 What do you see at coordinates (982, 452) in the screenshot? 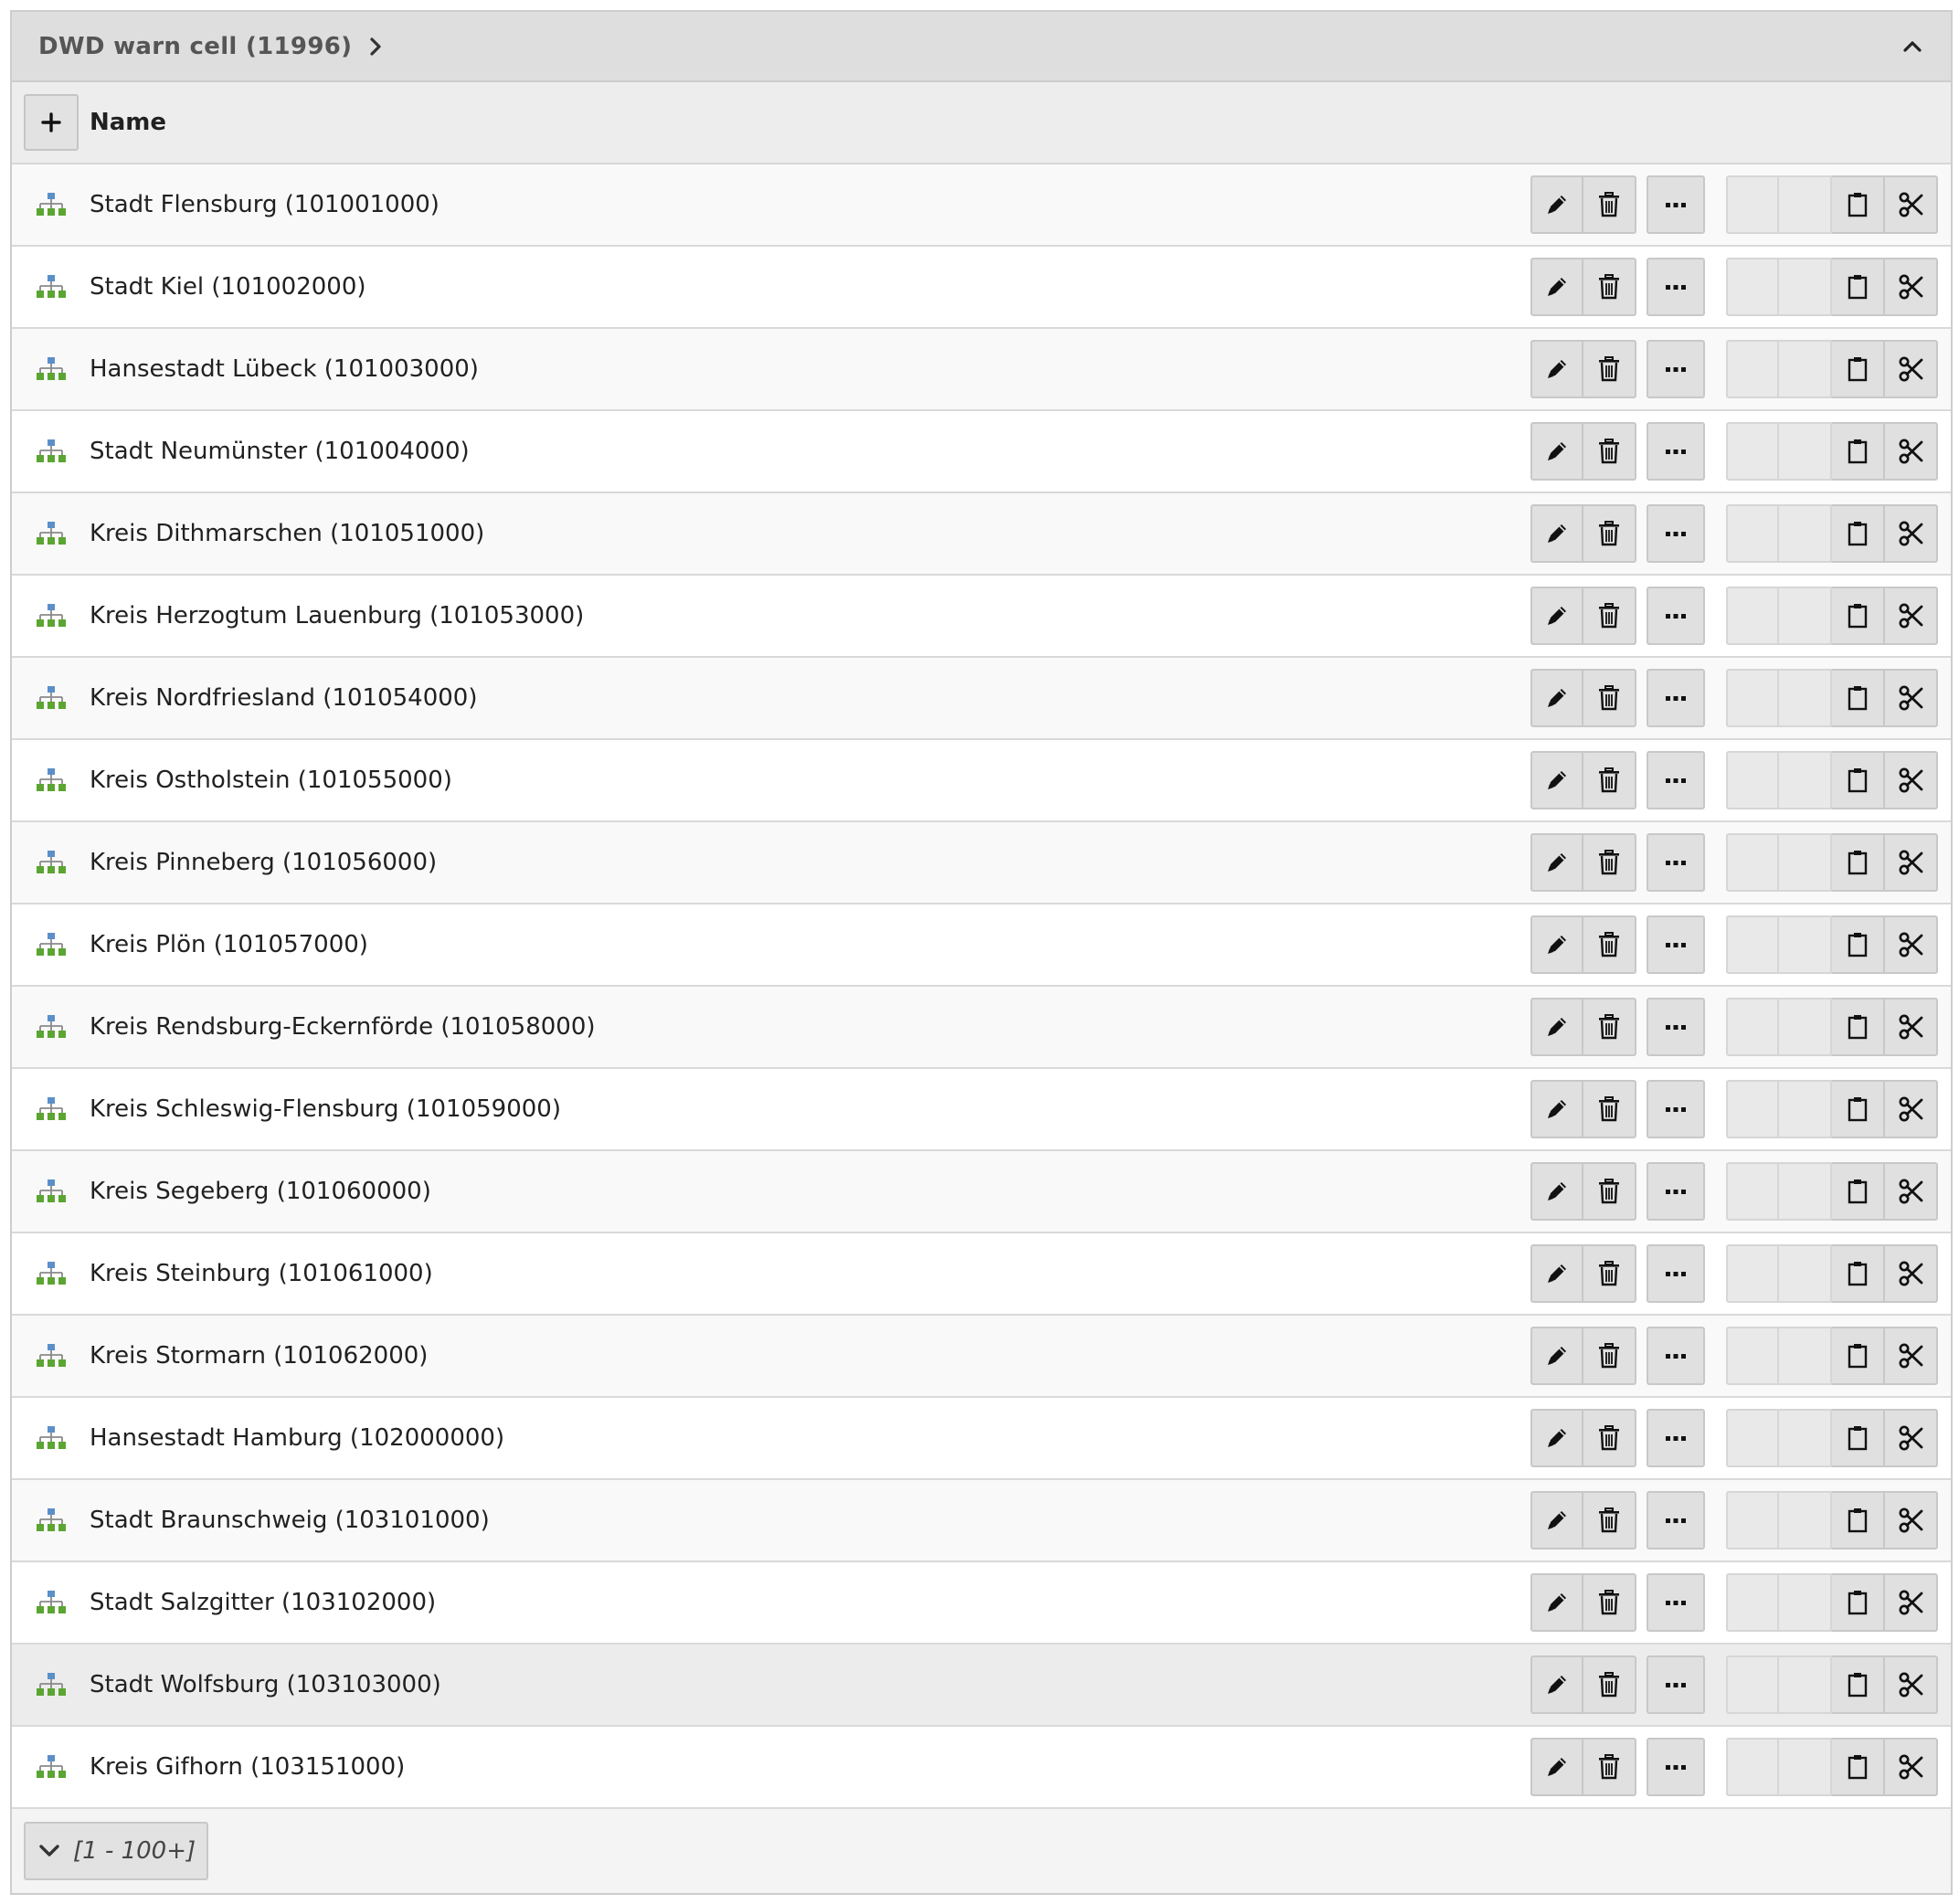
I see `table-row: Stadt Neumünster (101004000)` at bounding box center [982, 452].